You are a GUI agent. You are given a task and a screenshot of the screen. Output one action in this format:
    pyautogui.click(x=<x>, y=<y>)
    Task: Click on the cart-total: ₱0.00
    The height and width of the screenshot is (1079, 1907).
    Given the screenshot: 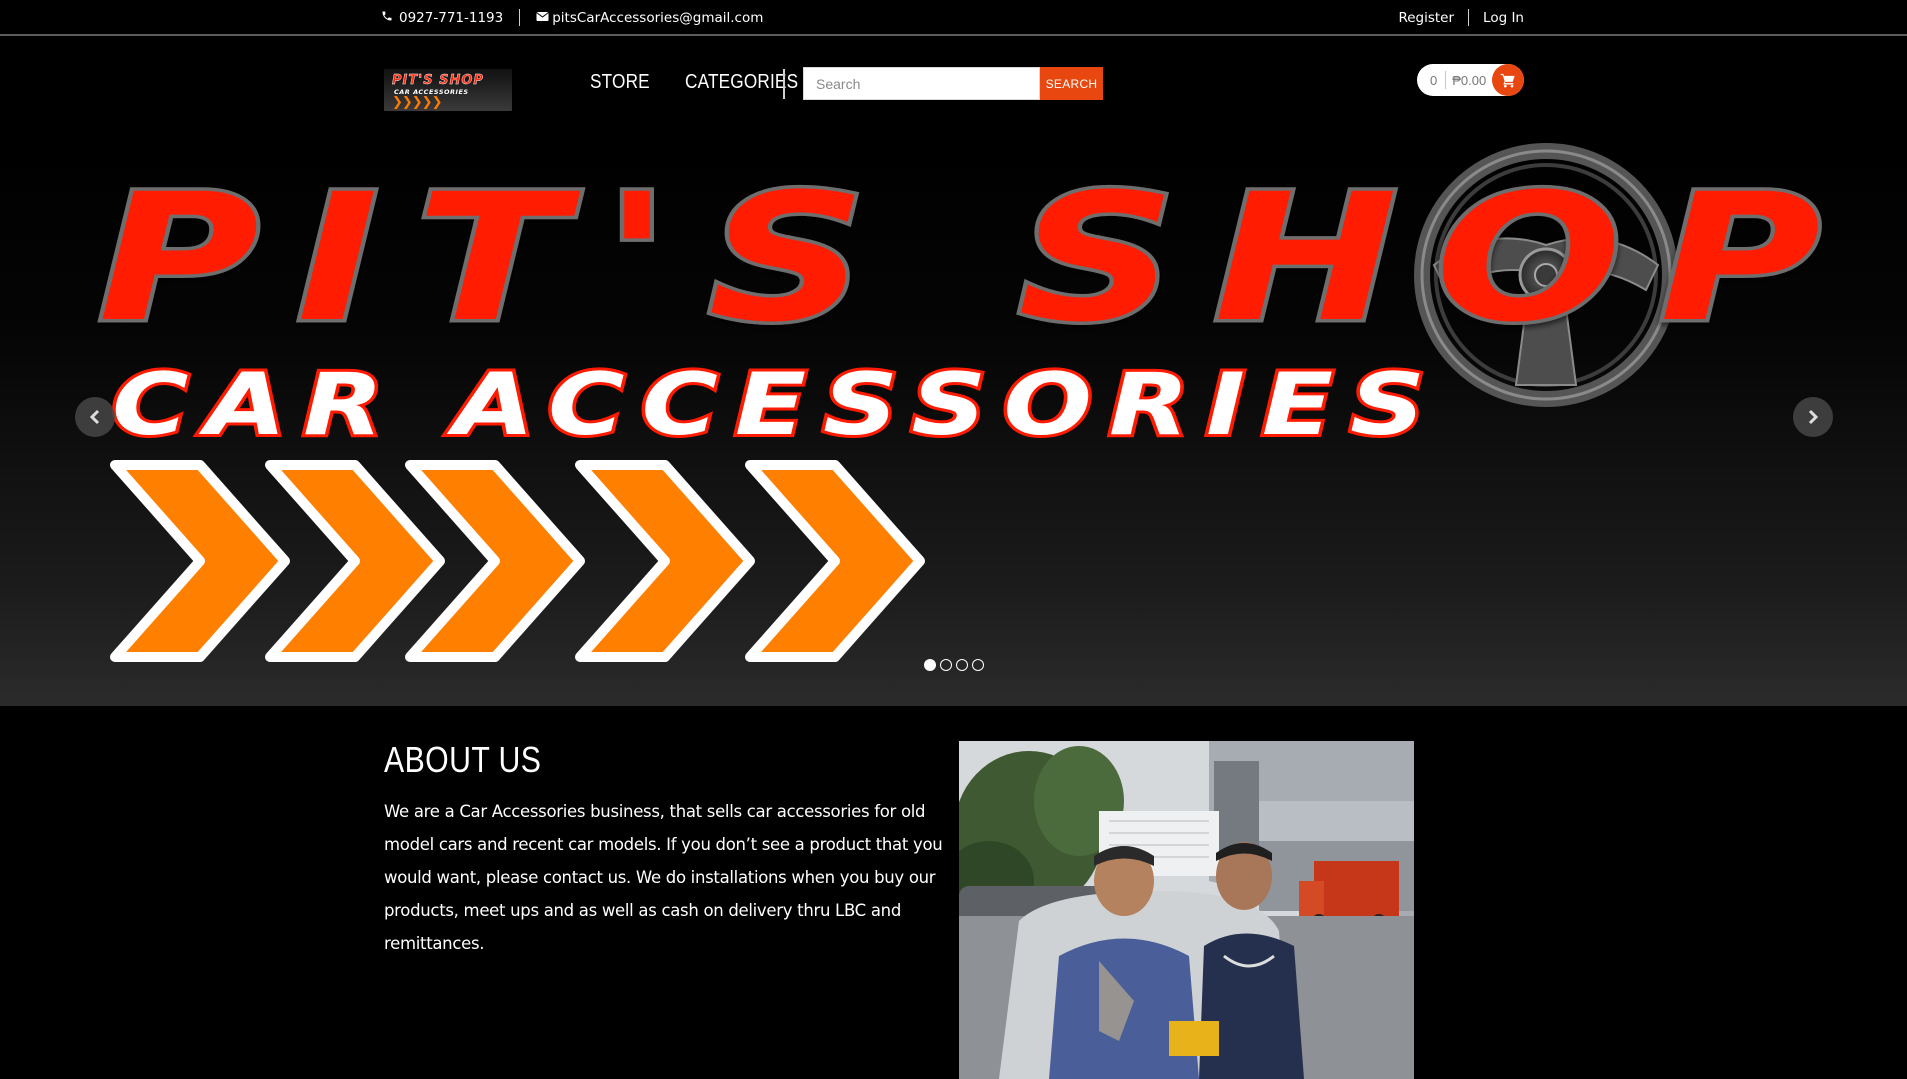 What is the action you would take?
    pyautogui.click(x=1469, y=80)
    